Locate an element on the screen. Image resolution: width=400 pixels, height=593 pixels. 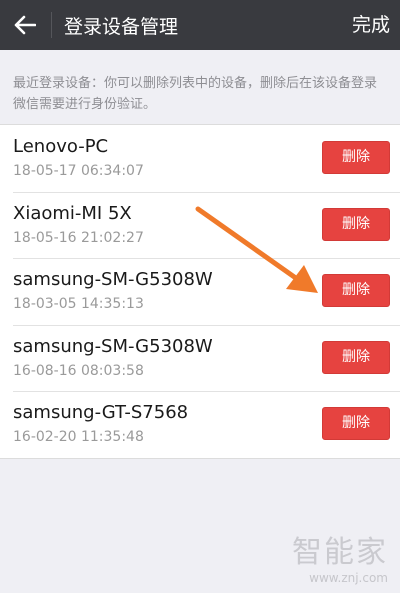
device-login-time: 18-05-17 06:34:07 is located at coordinates (78, 171).